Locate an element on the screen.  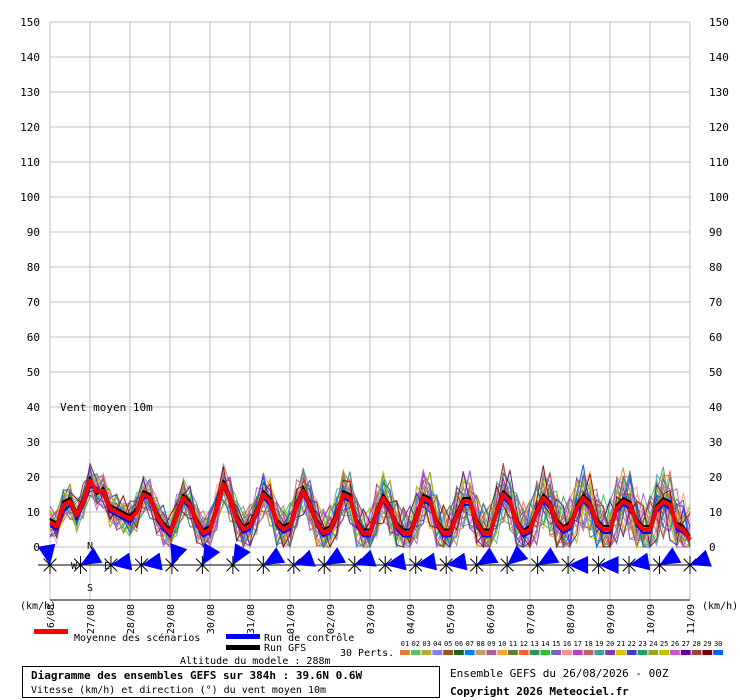
perturbation-number: 25 is located at coordinates (664, 644).